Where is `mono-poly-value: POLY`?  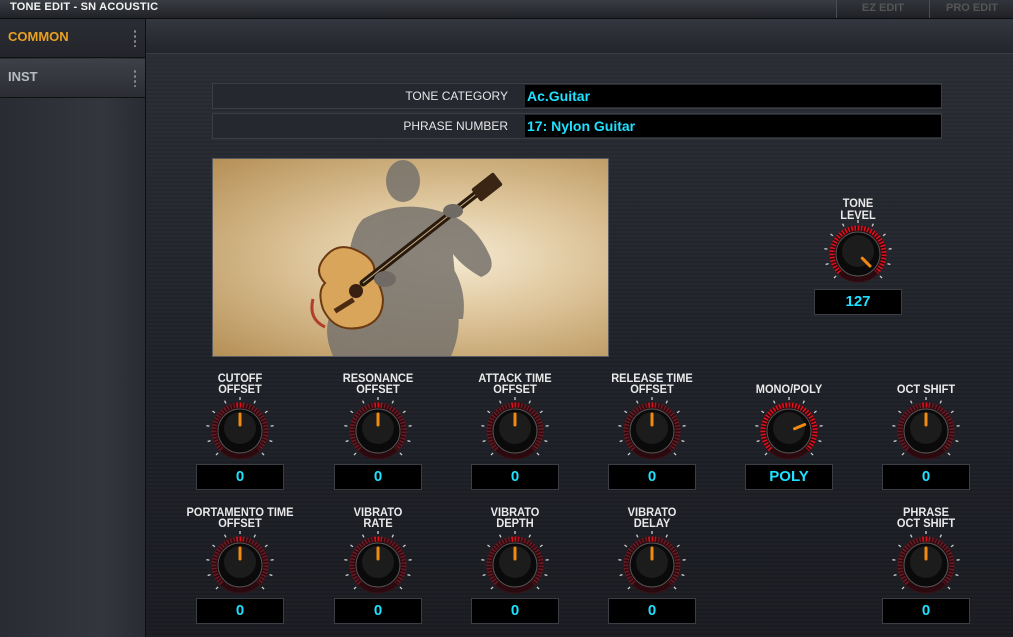
mono-poly-value: POLY is located at coordinates (789, 477).